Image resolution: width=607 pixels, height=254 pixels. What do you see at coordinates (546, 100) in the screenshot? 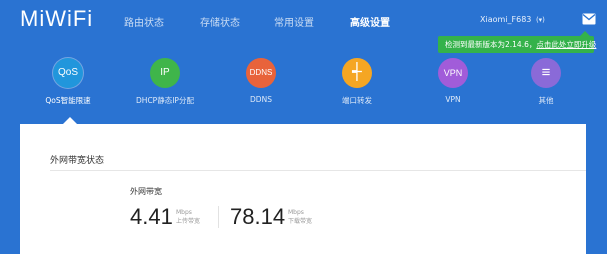
I see `tab-other-label: 其他` at bounding box center [546, 100].